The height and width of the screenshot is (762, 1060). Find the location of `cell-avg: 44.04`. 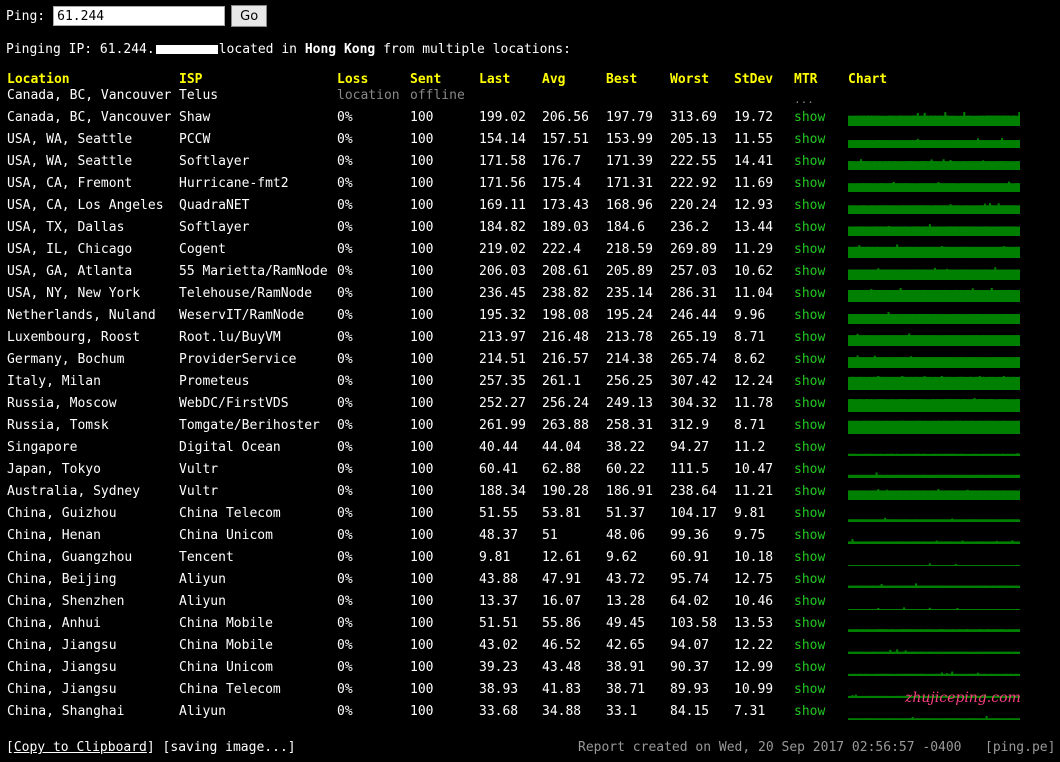

cell-avg: 44.04 is located at coordinates (562, 447).